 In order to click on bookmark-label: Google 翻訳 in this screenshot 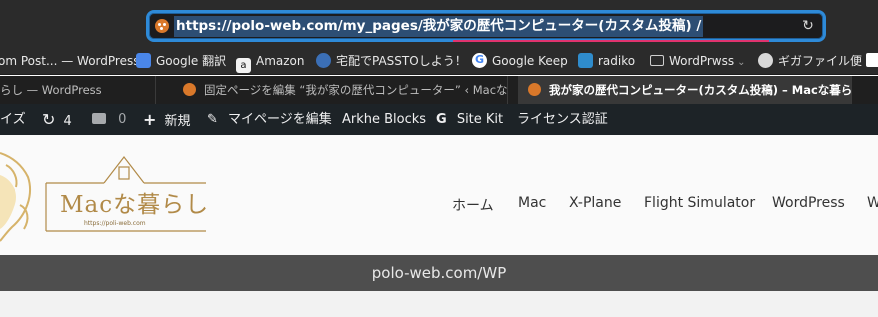, I will do `click(191, 61)`.